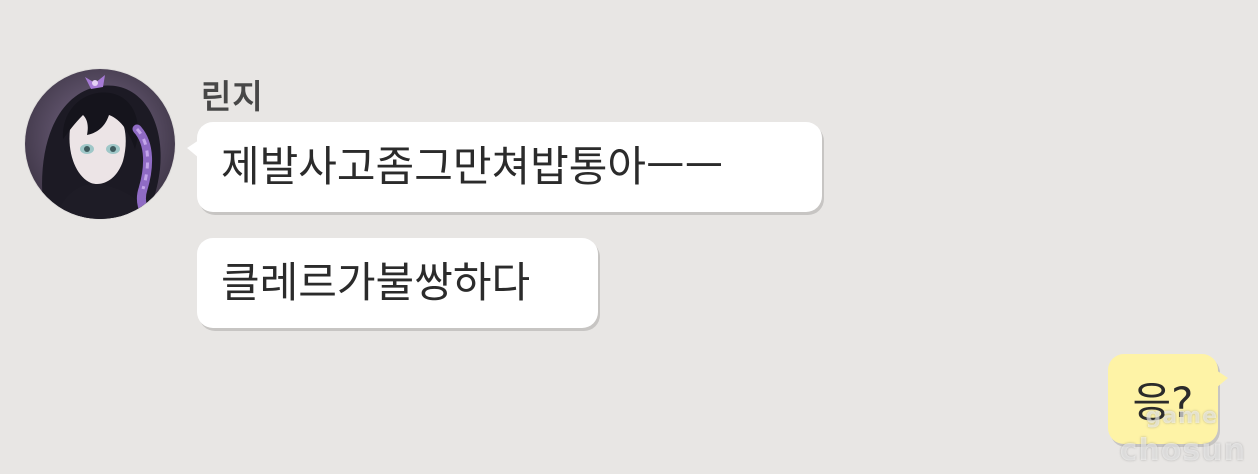  I want to click on message-text: 제발사고좀그만쳐밥통아ㅡㅡ, so click(472, 166).